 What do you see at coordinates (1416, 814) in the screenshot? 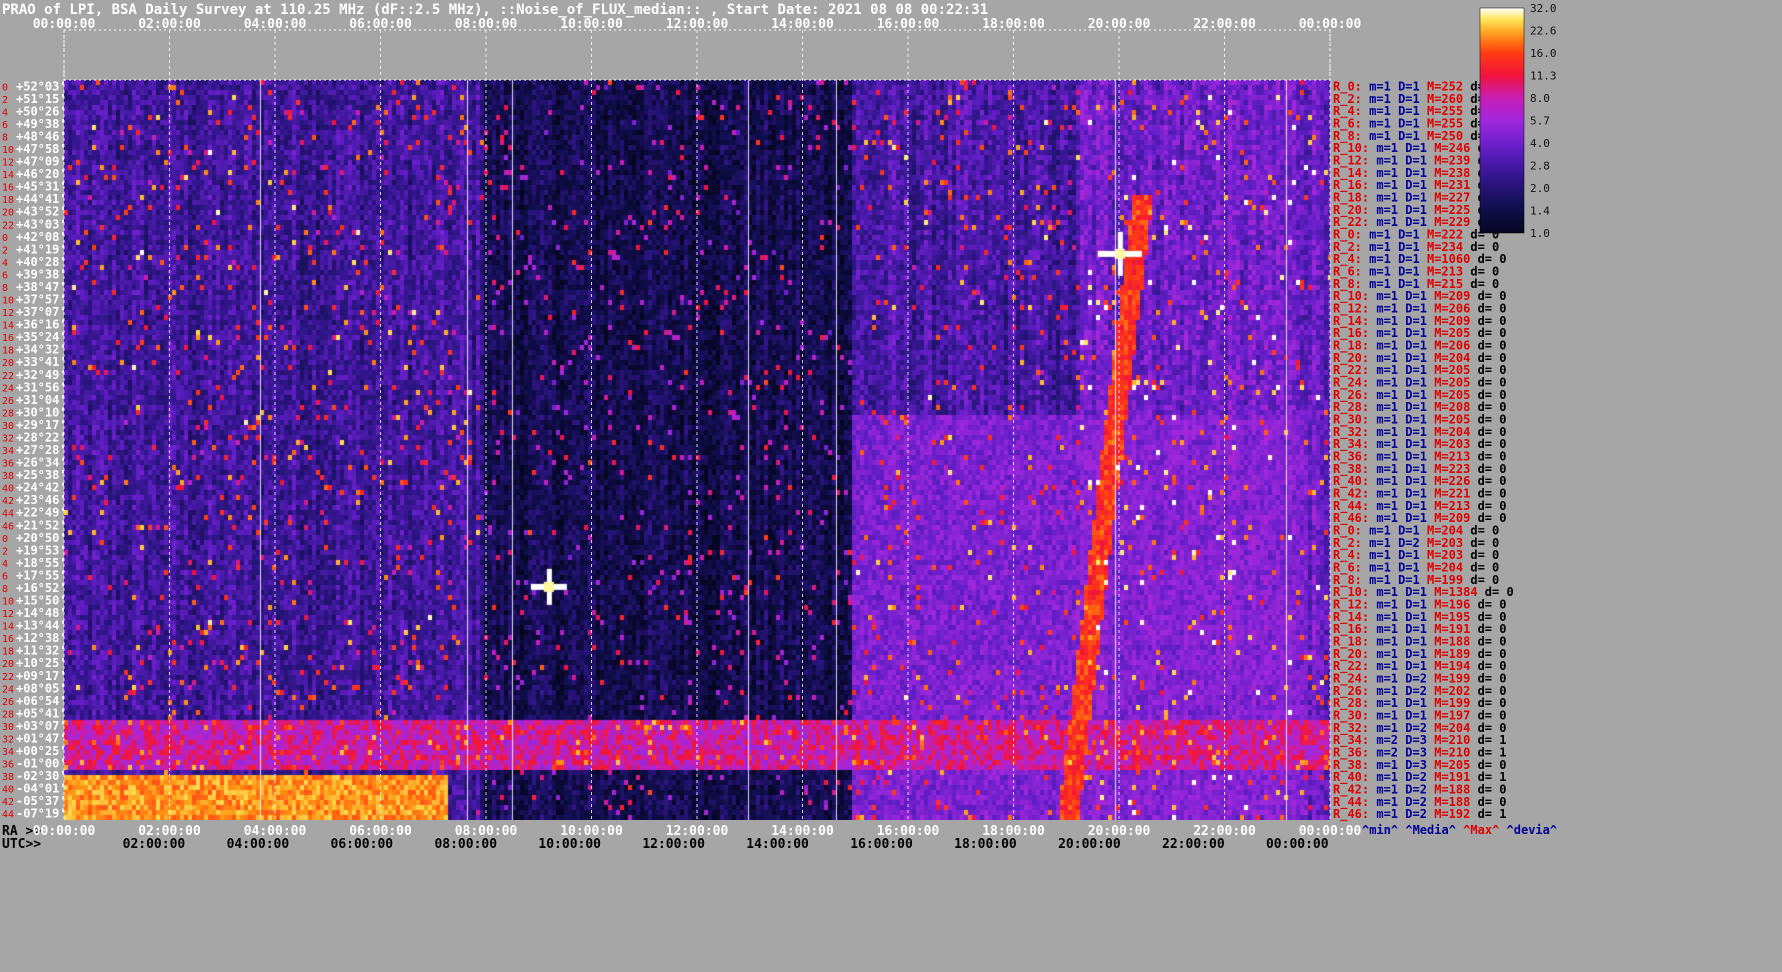
I see `stats-field-d: D=2` at bounding box center [1416, 814].